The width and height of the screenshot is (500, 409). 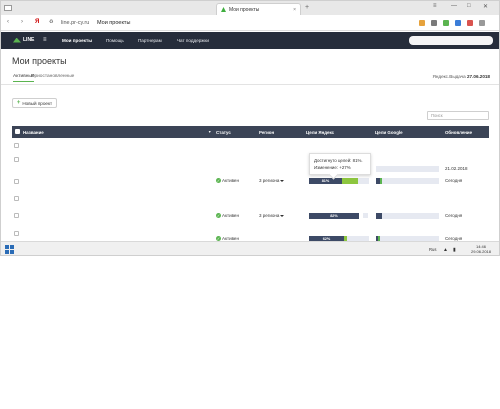 I want to click on system-clock: 14:46 29.06.2018, so click(x=481, y=249).